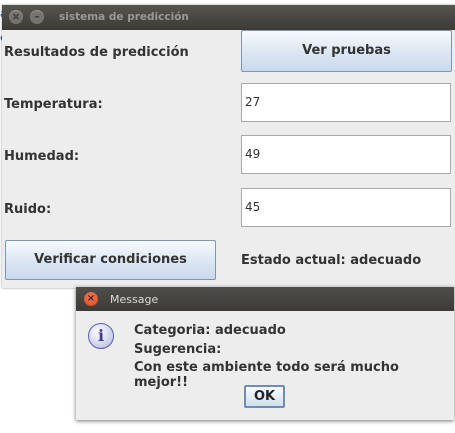  Describe the element at coordinates (346, 102) in the screenshot. I see `temperature-input: 27` at that location.